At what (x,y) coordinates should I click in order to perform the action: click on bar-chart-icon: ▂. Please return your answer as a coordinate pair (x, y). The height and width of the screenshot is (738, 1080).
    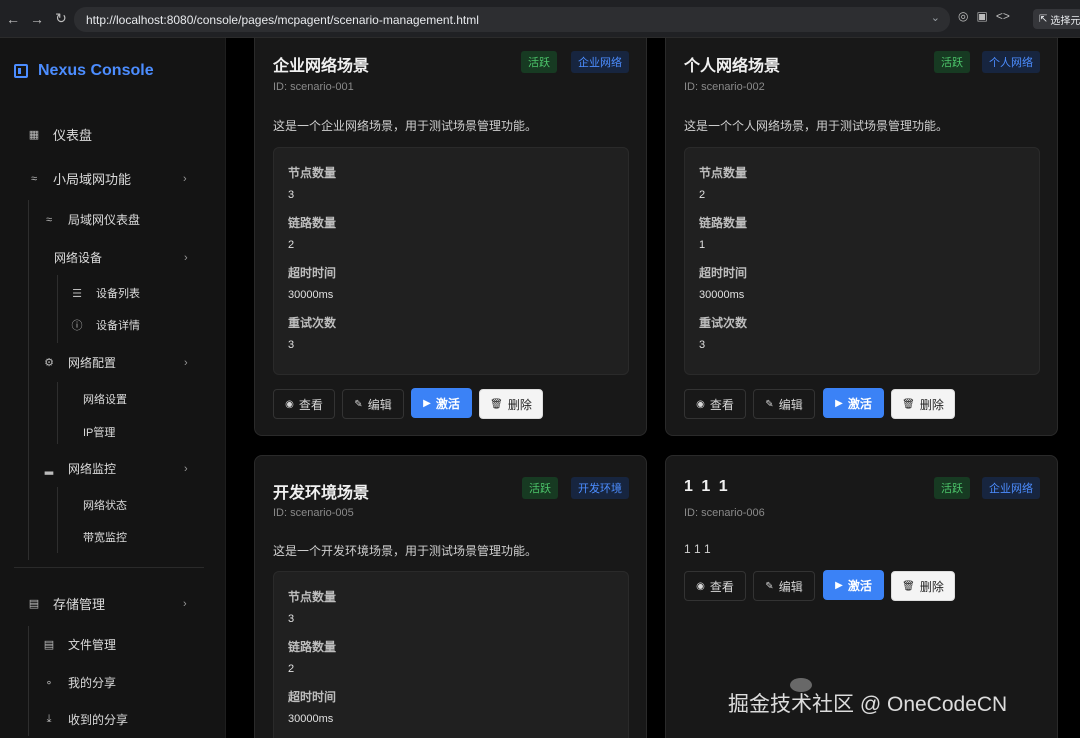
    Looking at the image, I should click on (49, 469).